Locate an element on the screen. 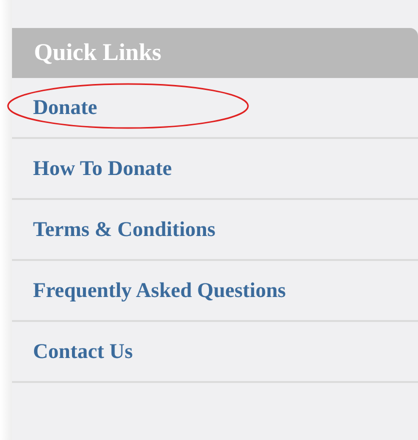 The height and width of the screenshot is (440, 418). quick-link: Frequently Asked Questions is located at coordinates (159, 290).